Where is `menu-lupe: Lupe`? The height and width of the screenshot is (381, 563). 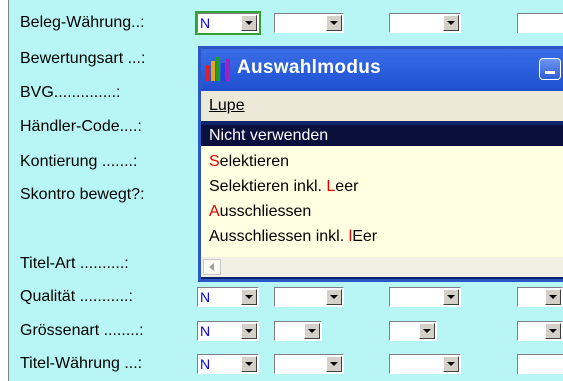
menu-lupe: Lupe is located at coordinates (227, 106).